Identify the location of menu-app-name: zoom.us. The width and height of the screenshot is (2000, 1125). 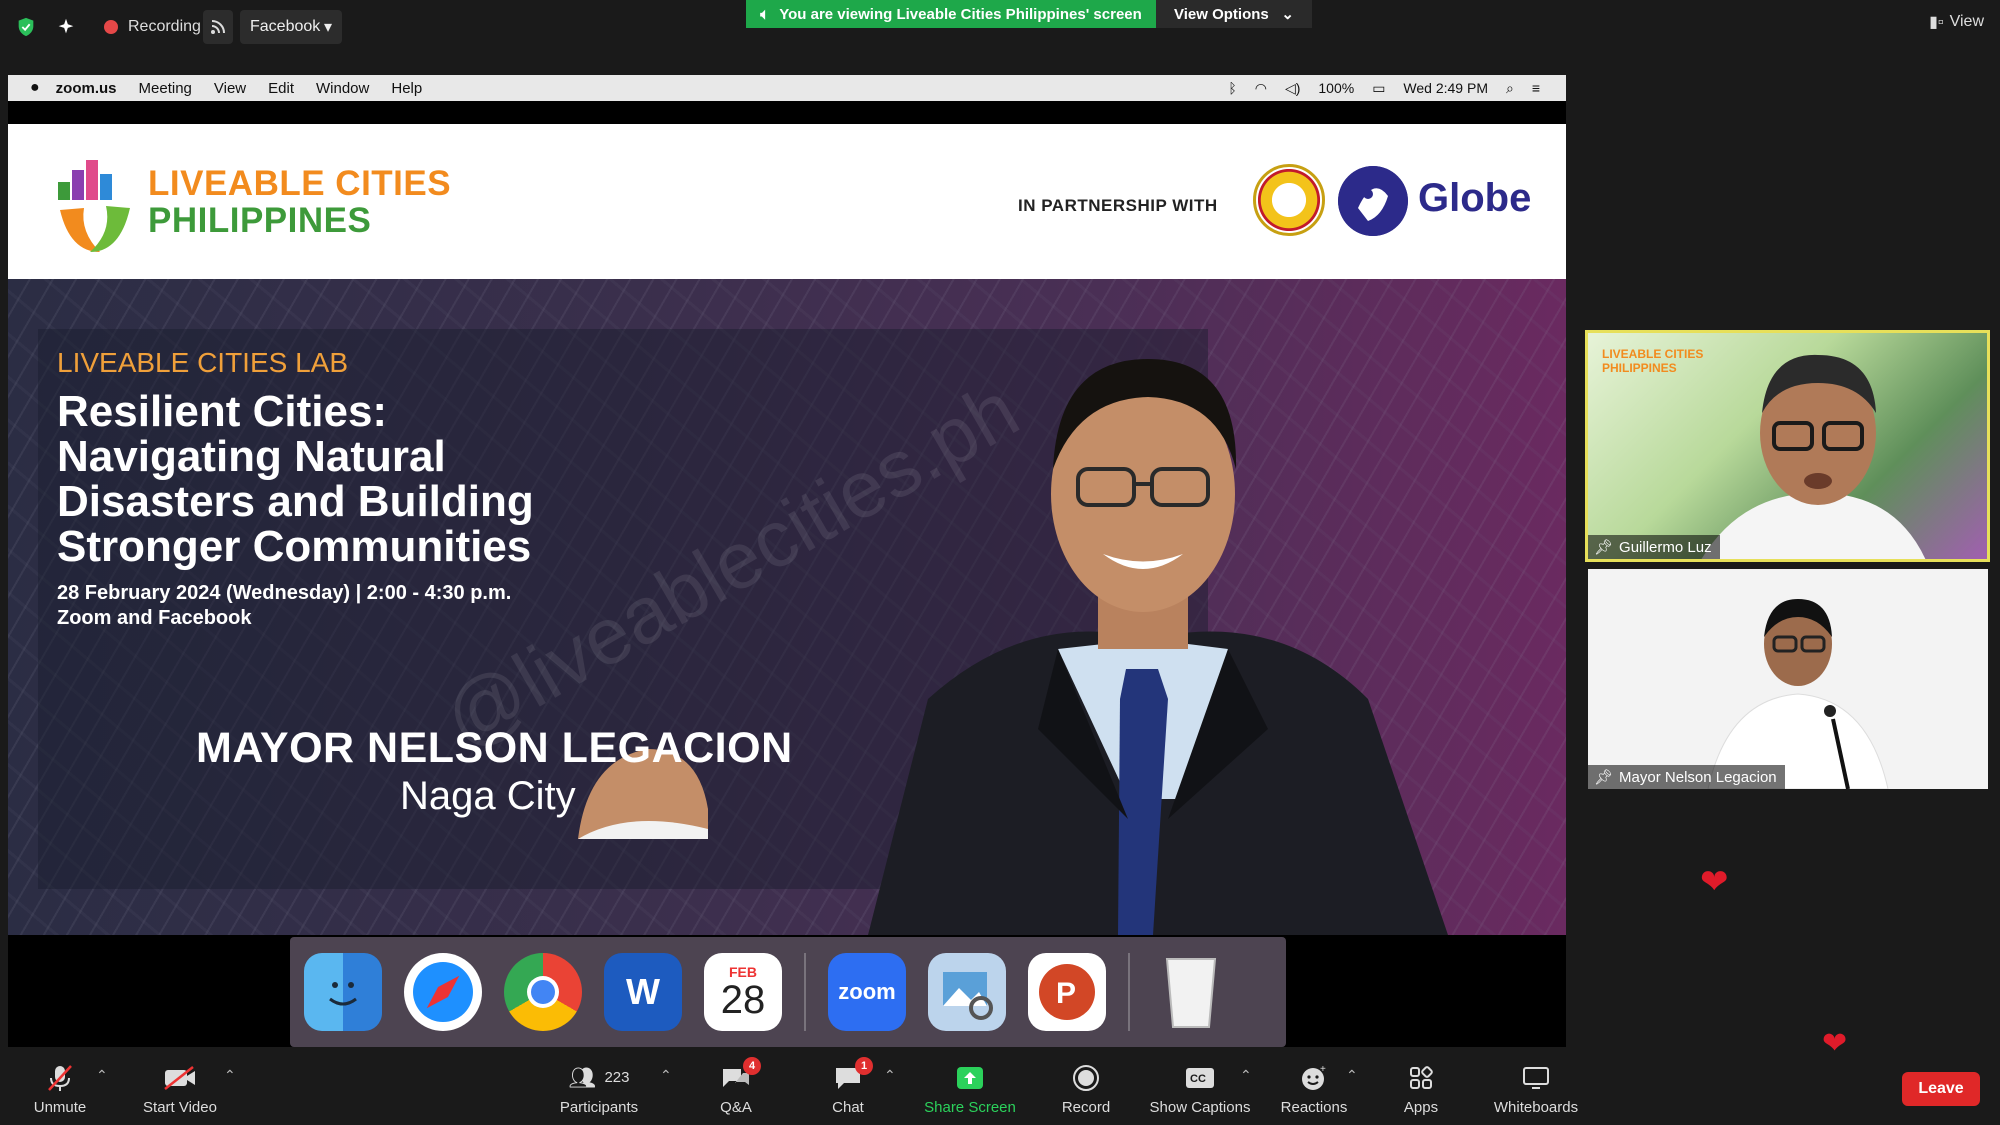
(86, 88).